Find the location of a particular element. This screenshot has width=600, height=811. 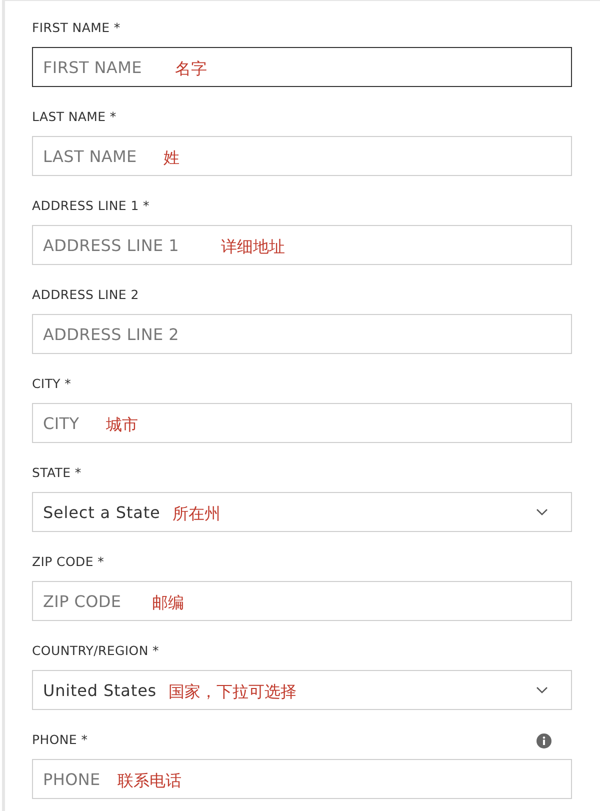

field-label: PHONE * is located at coordinates (60, 739).